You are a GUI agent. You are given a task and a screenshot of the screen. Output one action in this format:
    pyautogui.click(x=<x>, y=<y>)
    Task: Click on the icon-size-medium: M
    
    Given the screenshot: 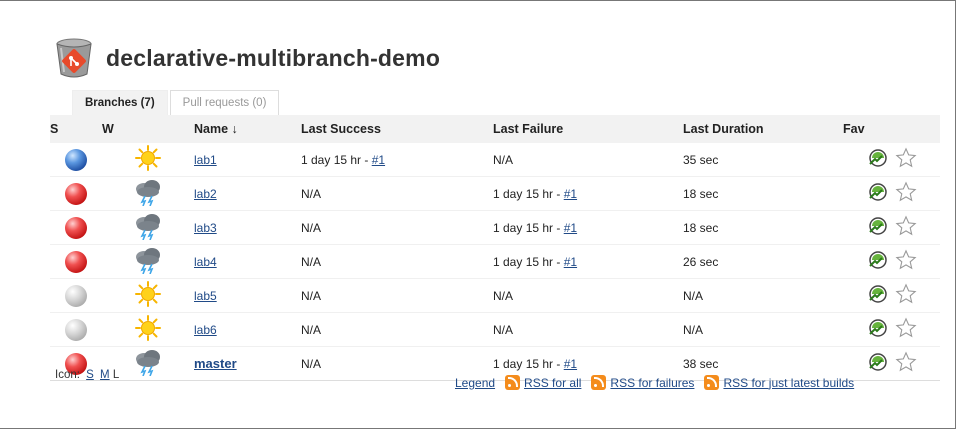 What is the action you would take?
    pyautogui.click(x=105, y=375)
    